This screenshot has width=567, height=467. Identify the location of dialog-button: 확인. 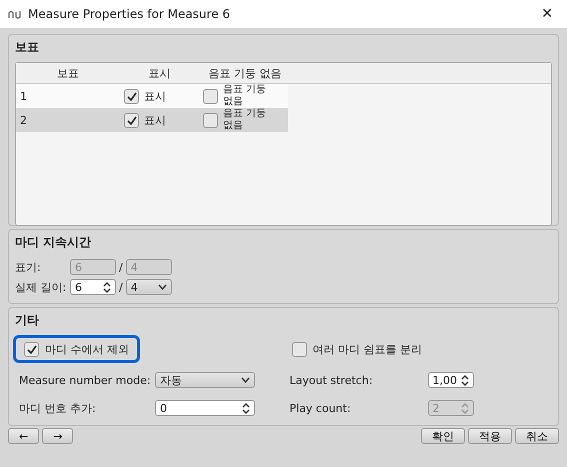
(443, 436).